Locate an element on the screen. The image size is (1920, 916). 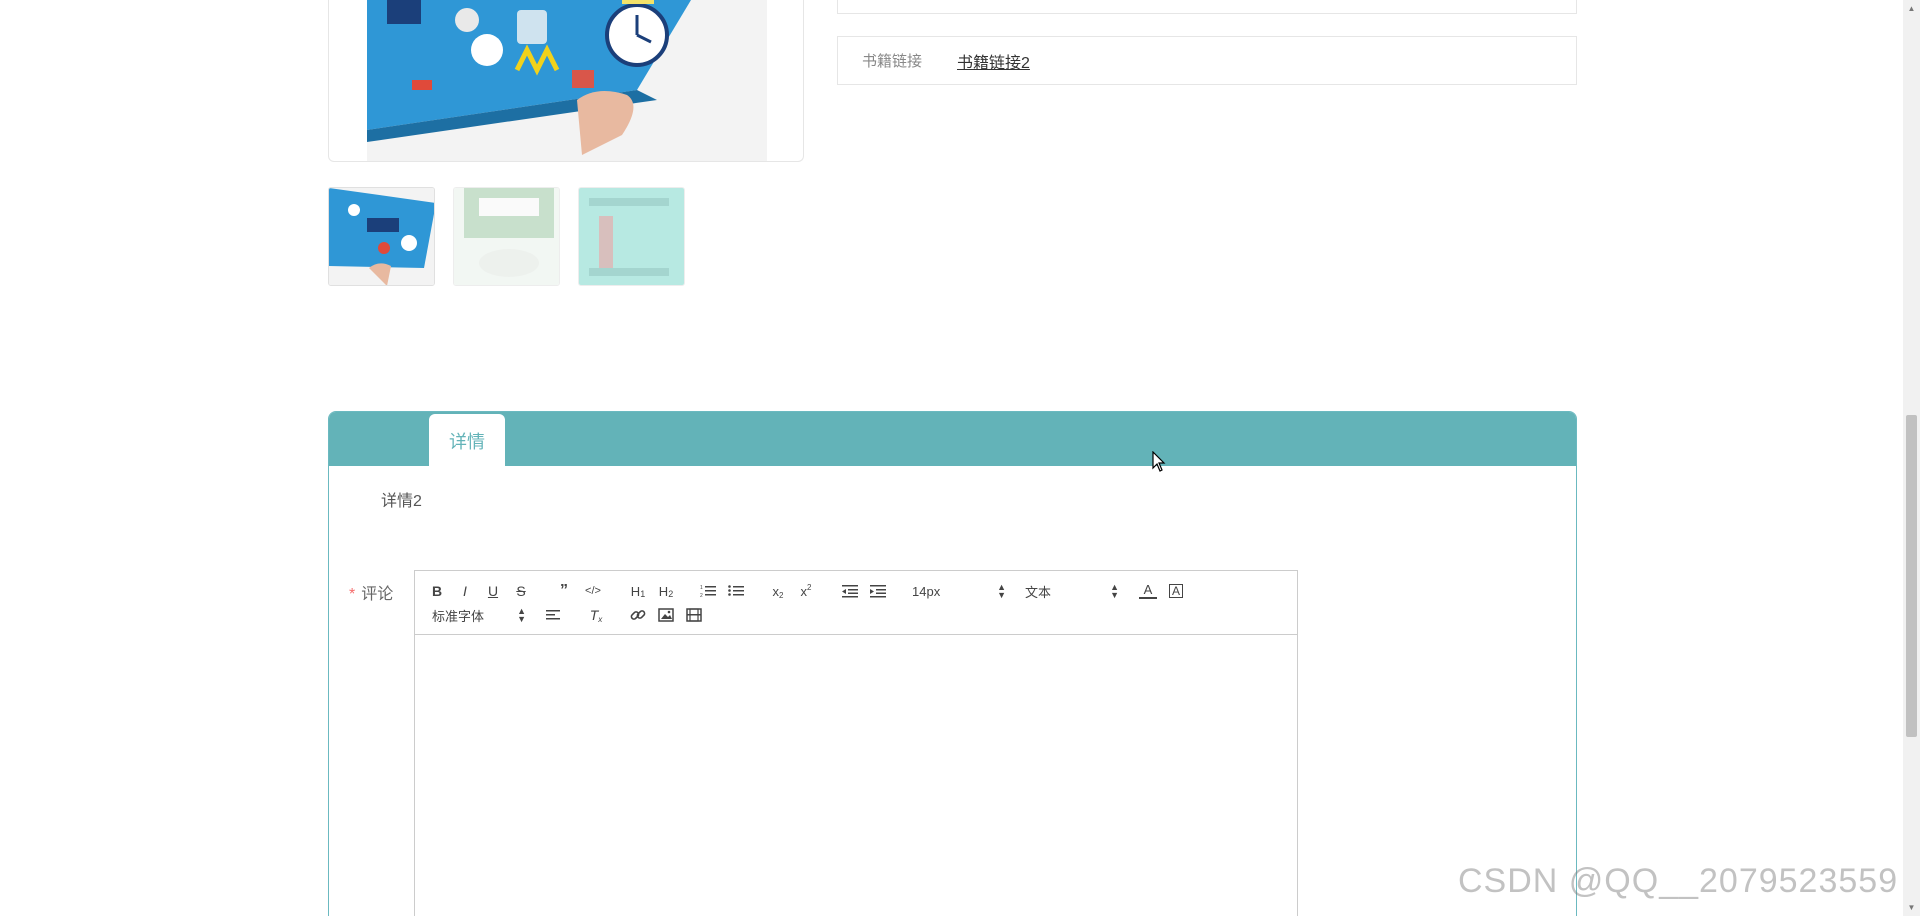
tab-detail: 详情 is located at coordinates (467, 440).